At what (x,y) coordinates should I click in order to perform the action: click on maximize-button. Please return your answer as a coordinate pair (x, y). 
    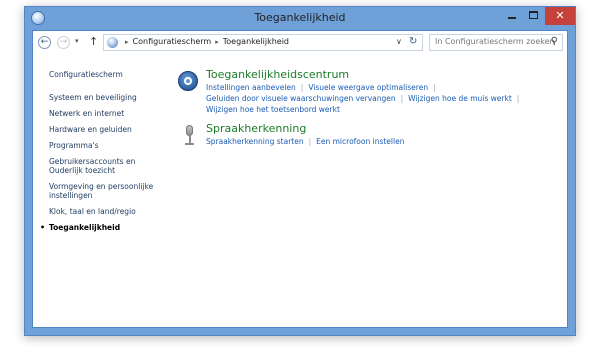
    Looking at the image, I should click on (534, 16).